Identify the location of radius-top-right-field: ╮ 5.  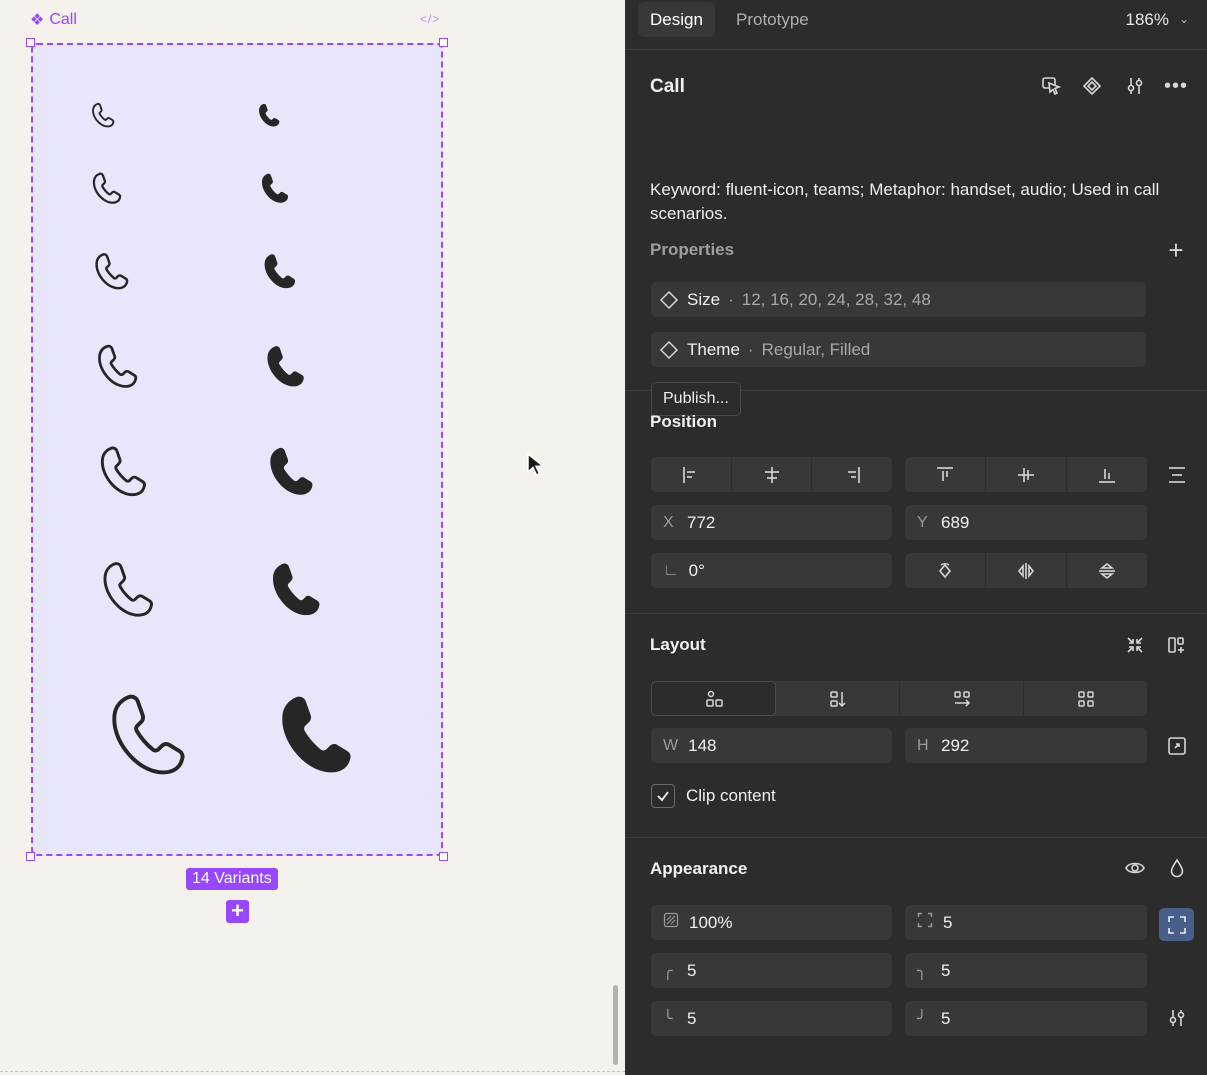
(1026, 970).